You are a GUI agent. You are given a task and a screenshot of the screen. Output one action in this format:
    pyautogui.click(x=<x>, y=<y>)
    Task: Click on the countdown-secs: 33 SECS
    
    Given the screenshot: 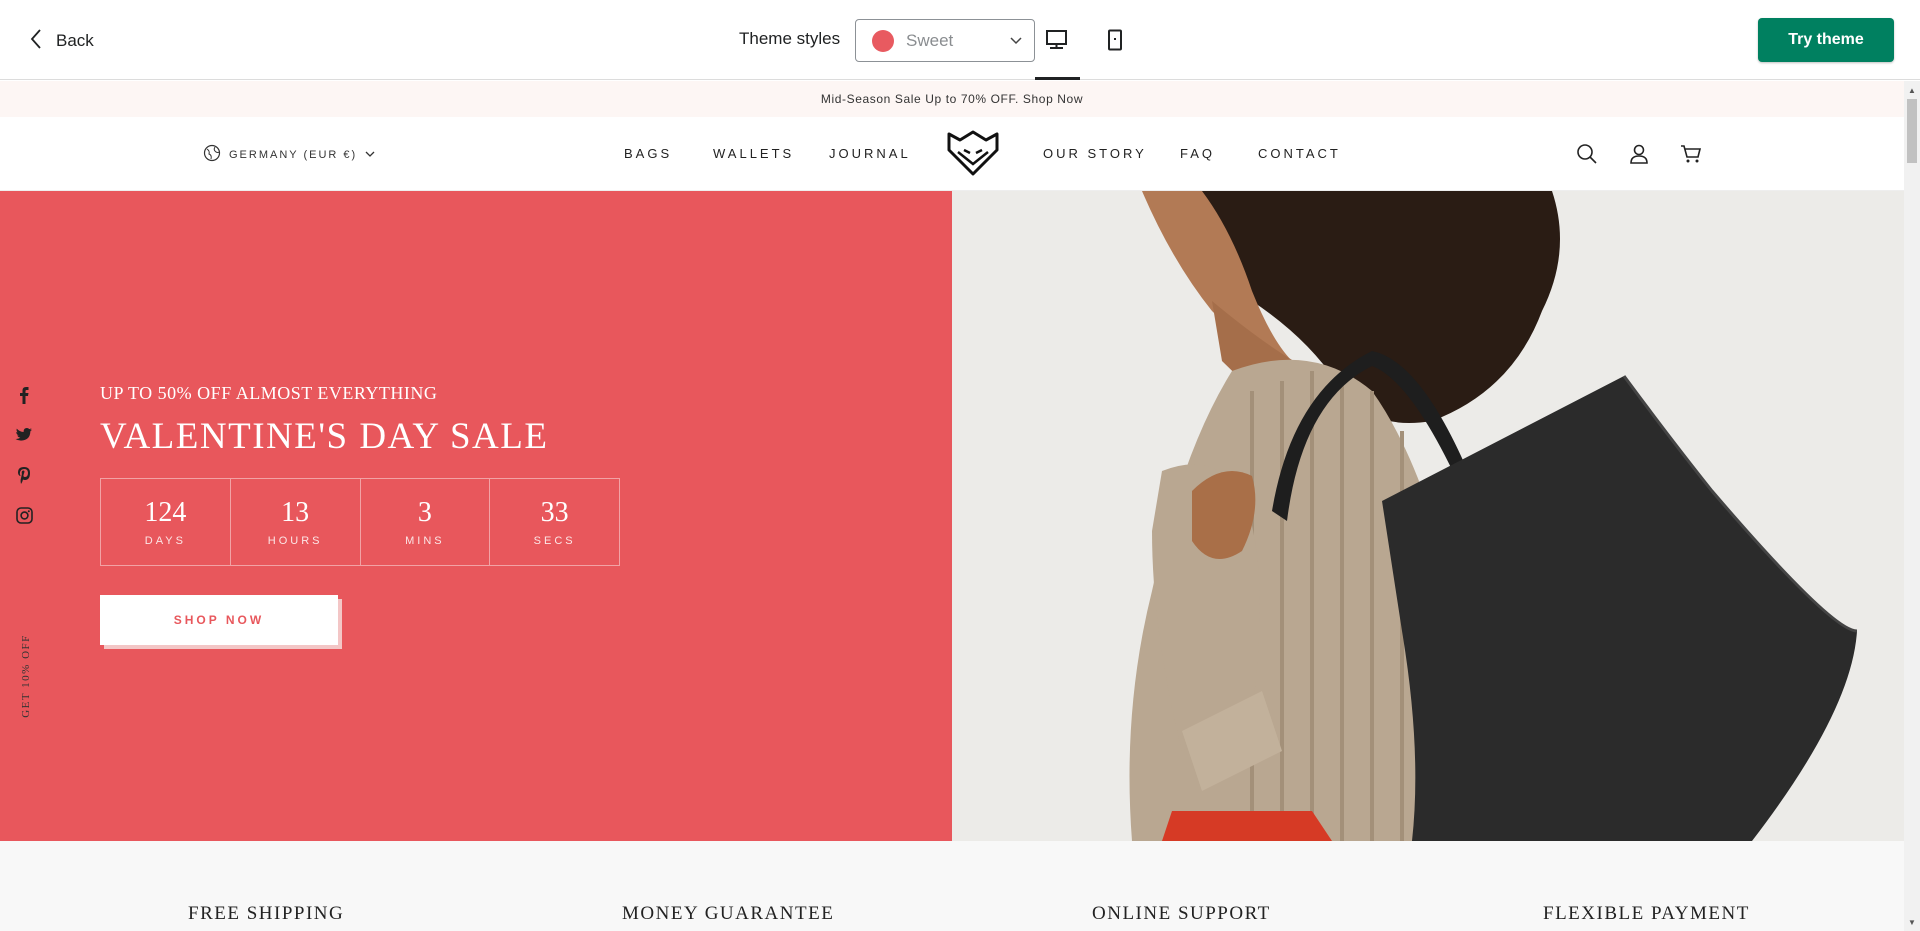 What is the action you would take?
    pyautogui.click(x=554, y=522)
    